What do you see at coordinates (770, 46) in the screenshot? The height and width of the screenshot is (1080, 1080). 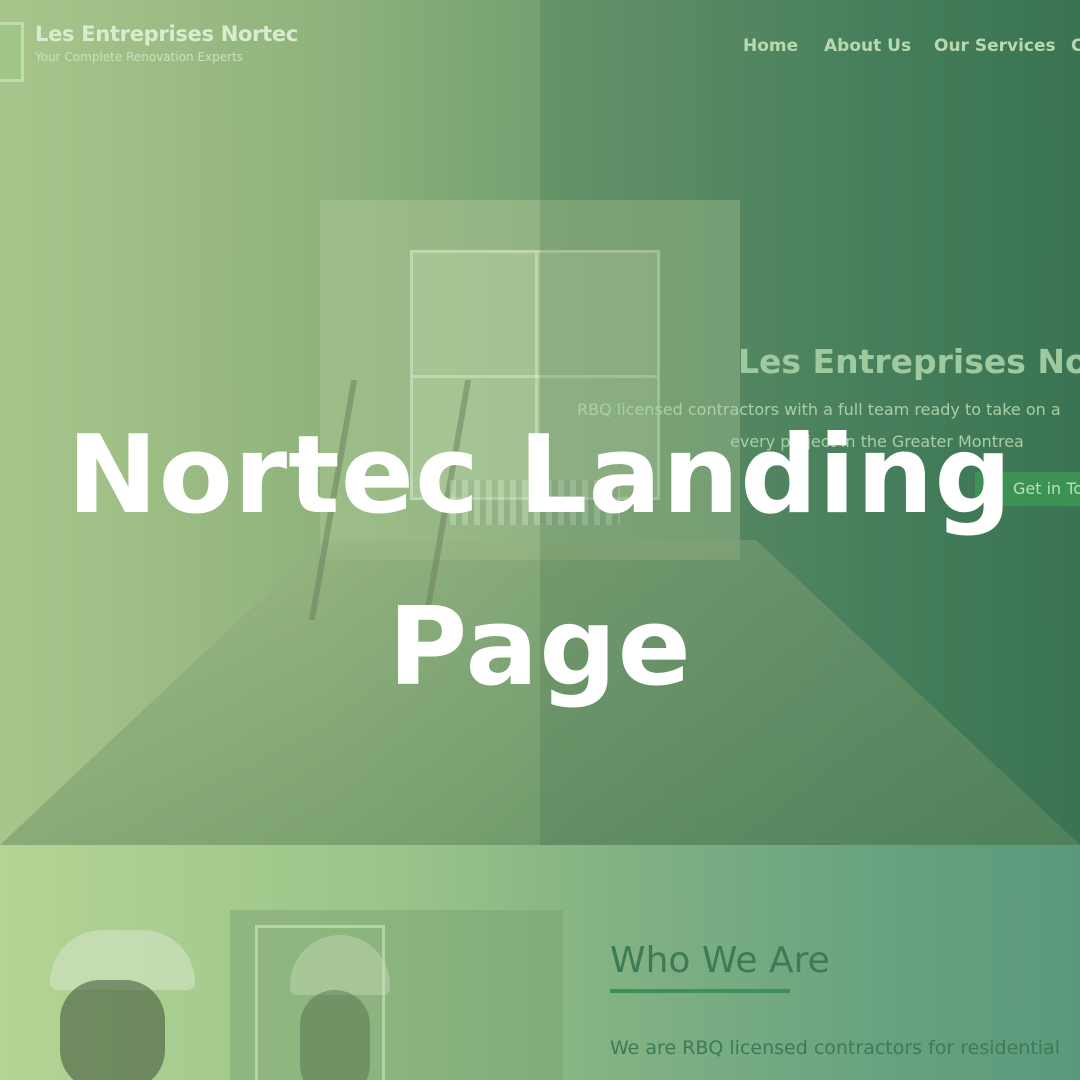 I see `nav-home: Home` at bounding box center [770, 46].